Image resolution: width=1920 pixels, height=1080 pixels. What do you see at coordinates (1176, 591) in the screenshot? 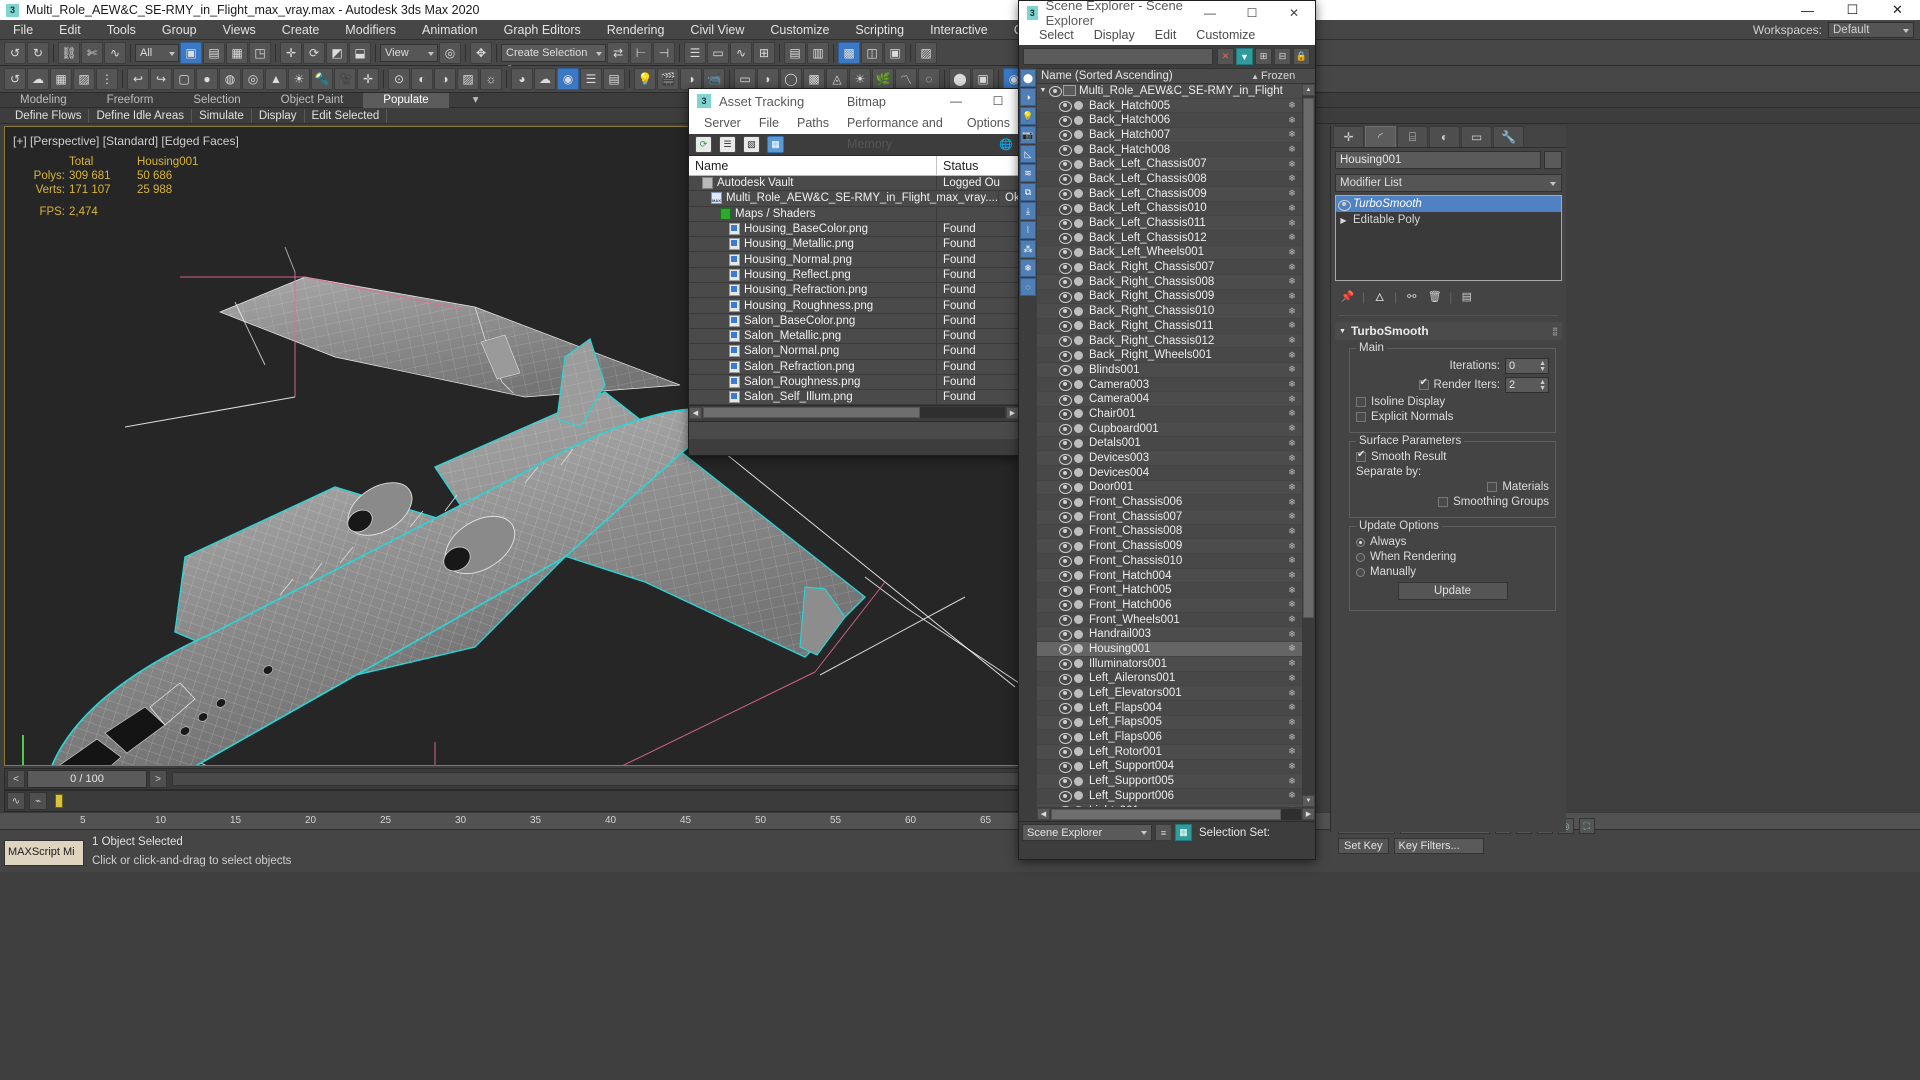
I see `scene-explorer-row: Front_Hatch005 ❄` at bounding box center [1176, 591].